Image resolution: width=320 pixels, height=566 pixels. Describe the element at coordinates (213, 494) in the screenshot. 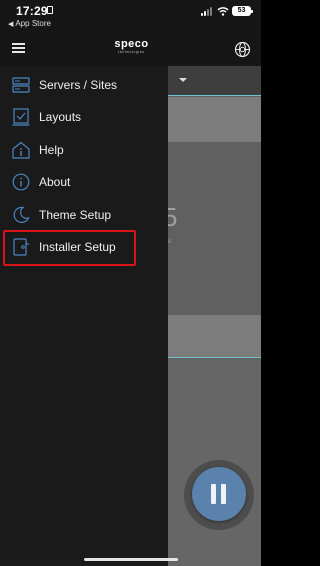

I see `pause-icon` at that location.